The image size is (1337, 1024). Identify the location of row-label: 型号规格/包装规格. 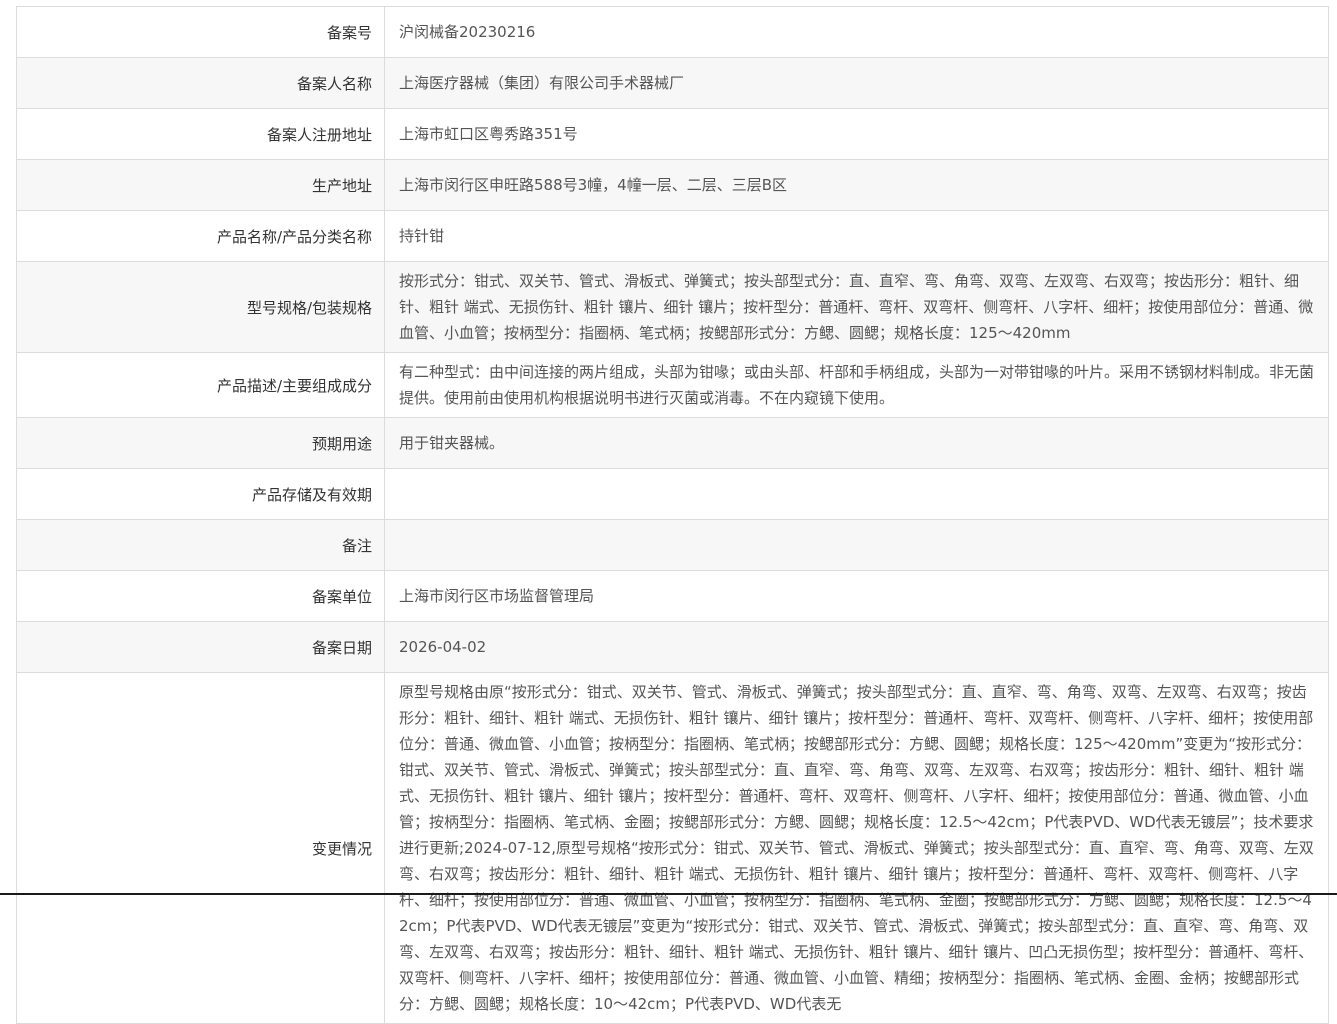
(200, 307).